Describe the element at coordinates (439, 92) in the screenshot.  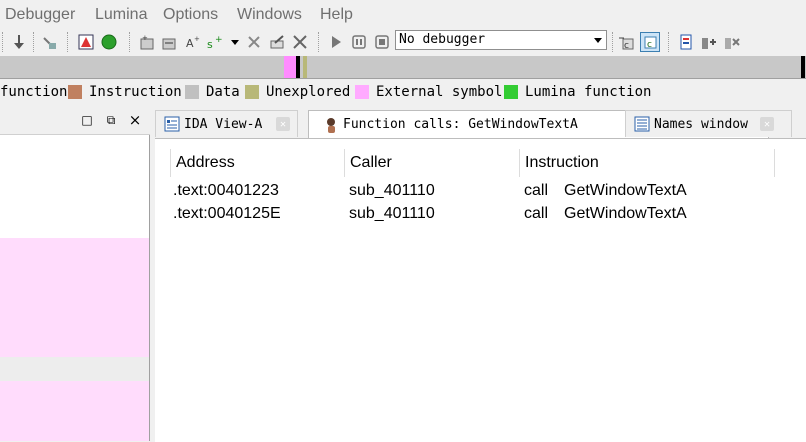
I see `legend-label: External symbol` at that location.